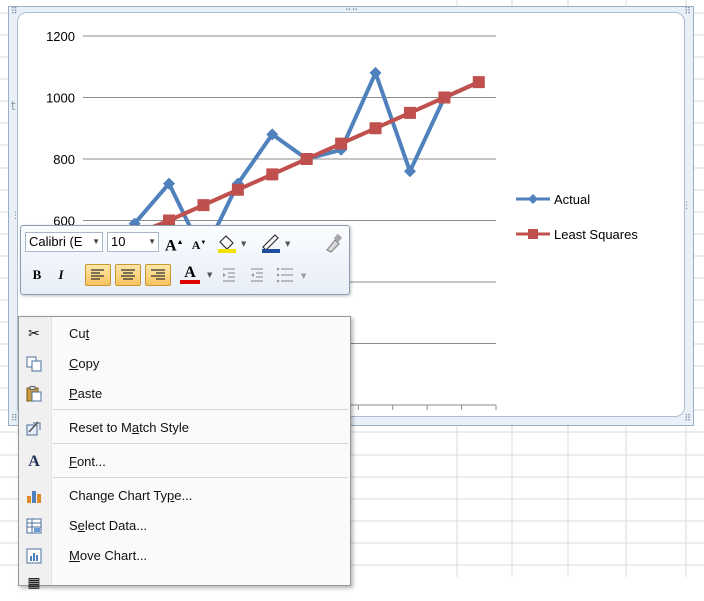 This screenshot has width=704, height=601. I want to click on y-tick-label: 800, so click(64, 159).